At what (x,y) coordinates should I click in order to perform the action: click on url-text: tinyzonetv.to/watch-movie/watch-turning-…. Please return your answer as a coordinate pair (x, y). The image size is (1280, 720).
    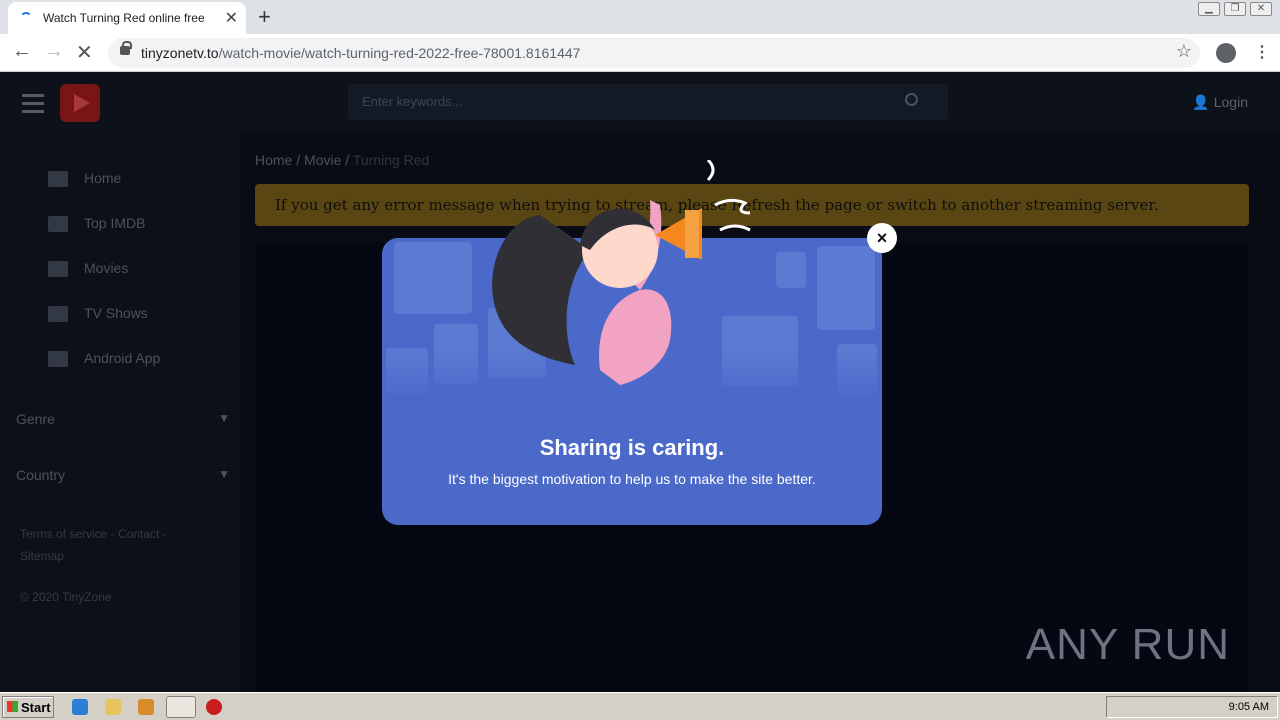
    Looking at the image, I should click on (361, 53).